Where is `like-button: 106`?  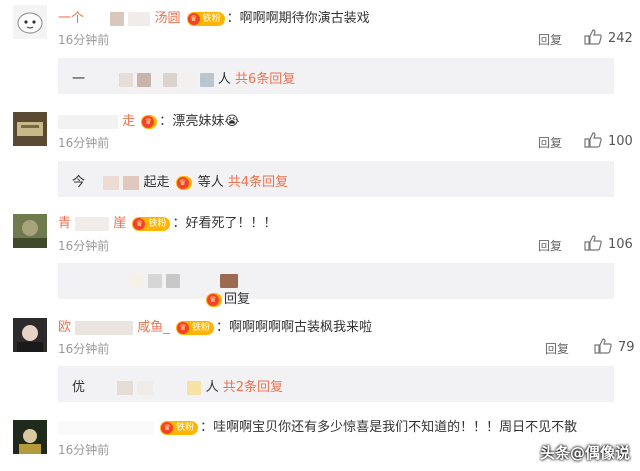
like-button: 106 is located at coordinates (608, 243).